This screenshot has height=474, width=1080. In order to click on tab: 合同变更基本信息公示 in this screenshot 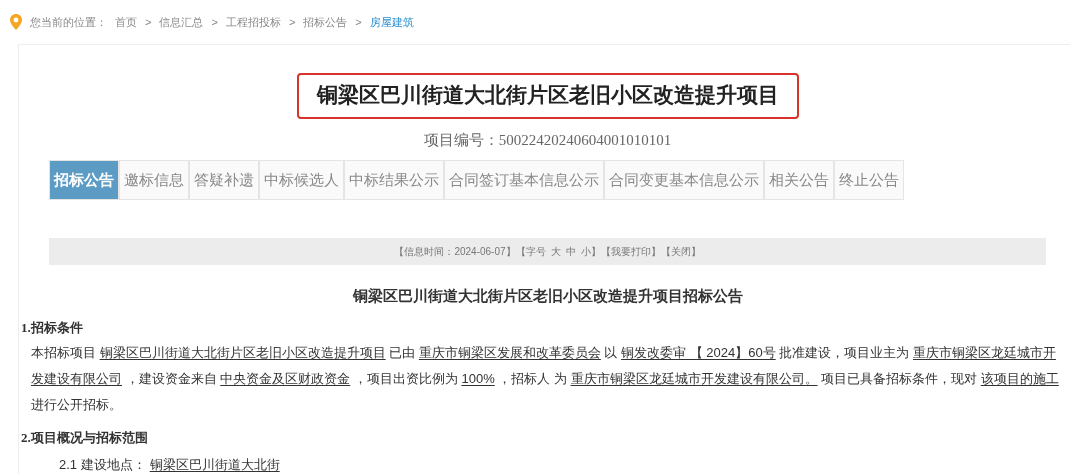, I will do `click(684, 180)`.